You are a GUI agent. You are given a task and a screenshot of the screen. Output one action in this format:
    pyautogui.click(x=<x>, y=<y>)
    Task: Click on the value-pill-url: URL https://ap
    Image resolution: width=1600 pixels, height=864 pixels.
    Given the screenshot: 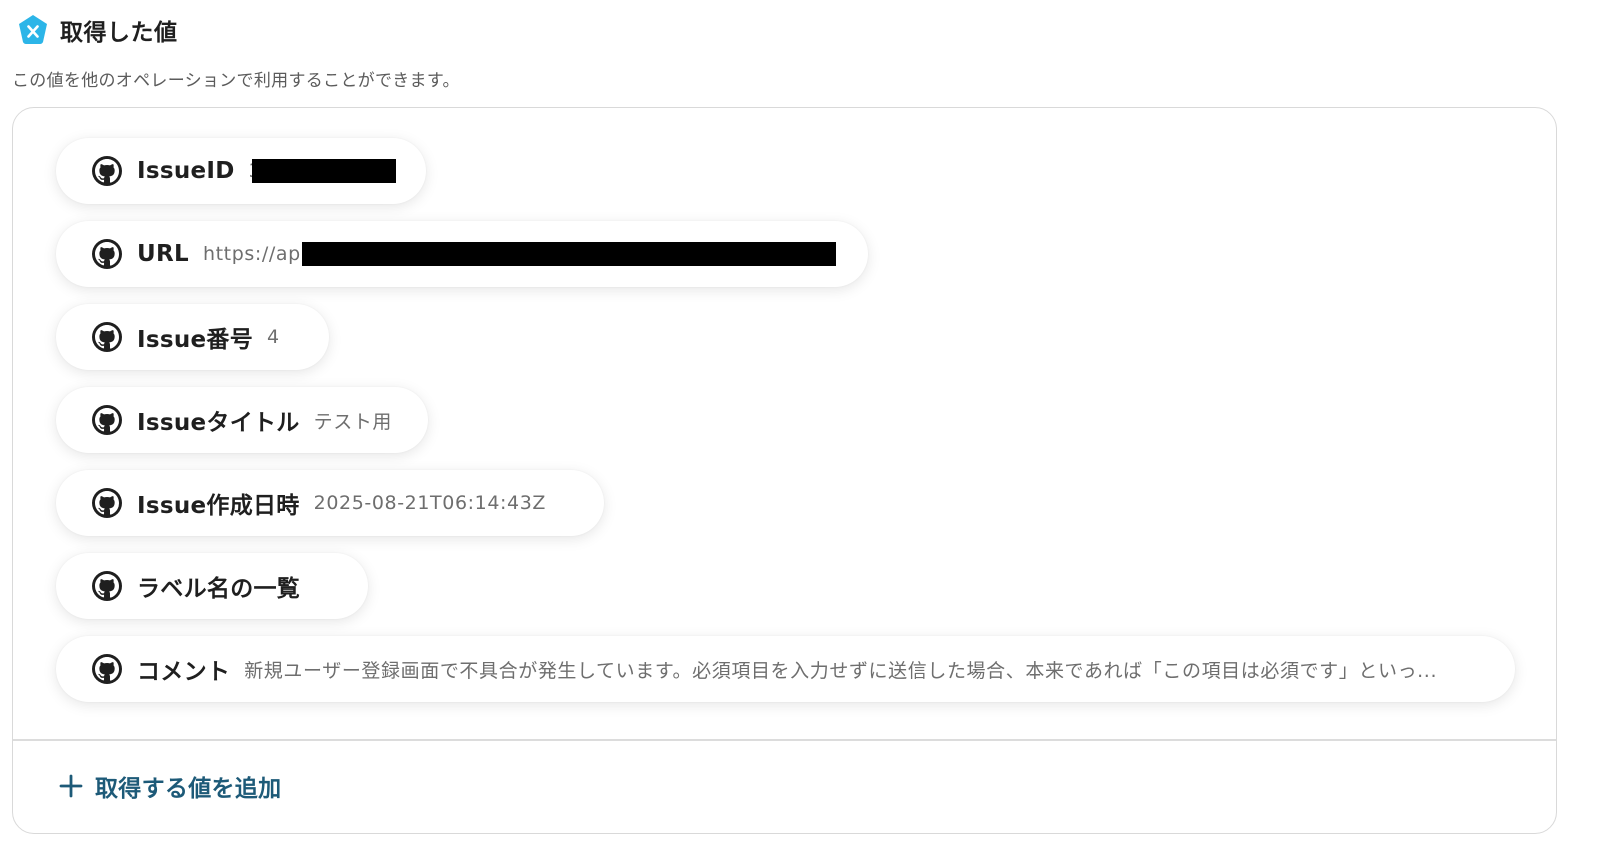 What is the action you would take?
    pyautogui.click(x=462, y=254)
    